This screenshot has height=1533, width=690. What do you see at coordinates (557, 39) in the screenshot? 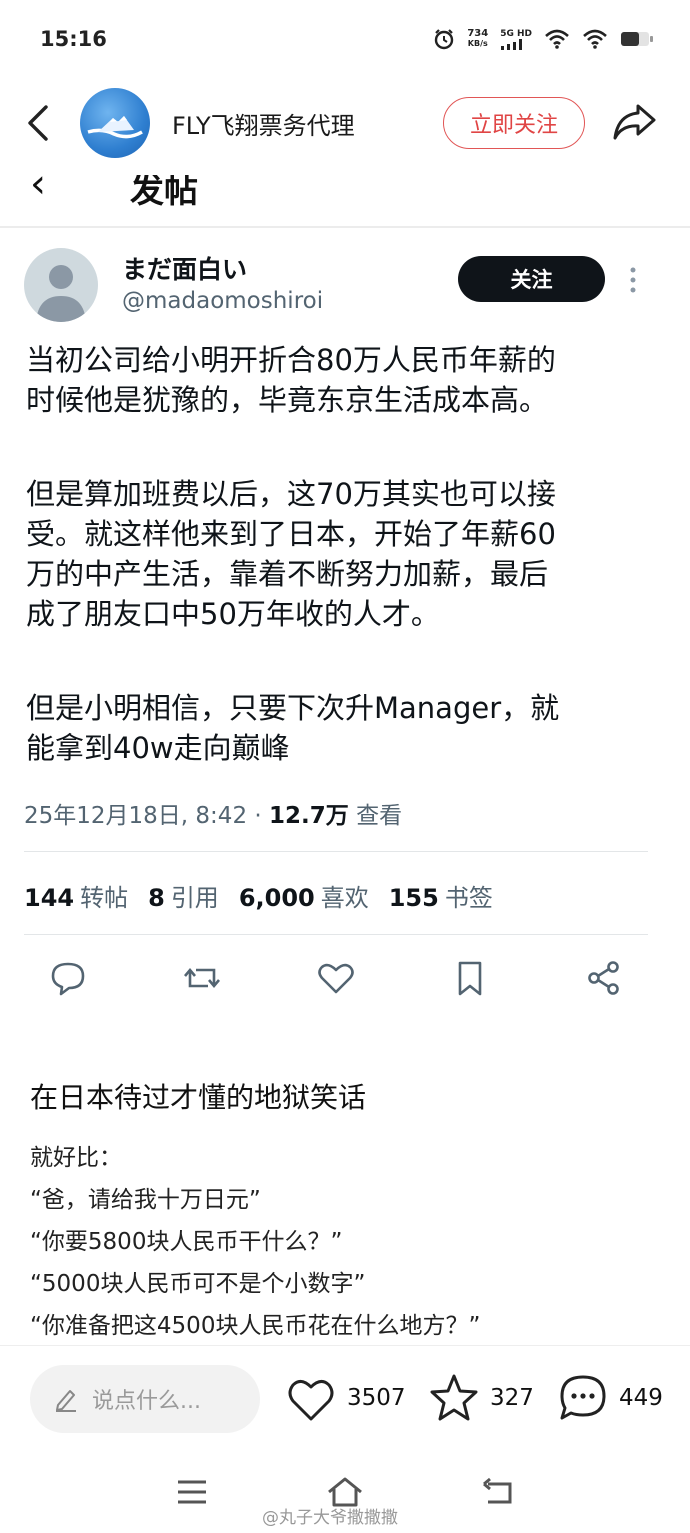
I see `wifi-icon` at bounding box center [557, 39].